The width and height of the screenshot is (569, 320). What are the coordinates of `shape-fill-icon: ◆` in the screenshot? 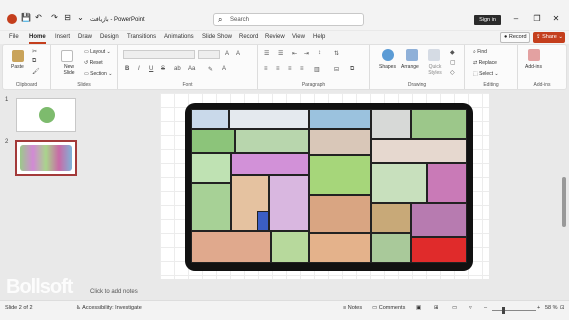 It's located at (452, 52).